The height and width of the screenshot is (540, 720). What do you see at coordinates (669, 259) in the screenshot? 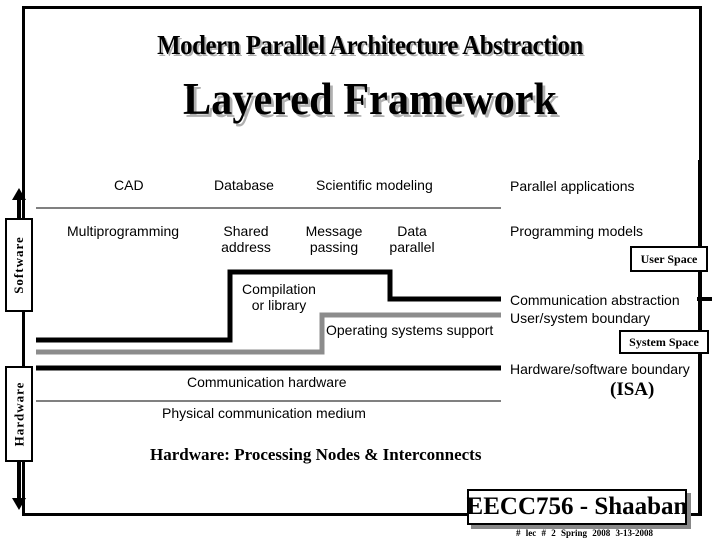
I see `user-space-box: User Space` at bounding box center [669, 259].